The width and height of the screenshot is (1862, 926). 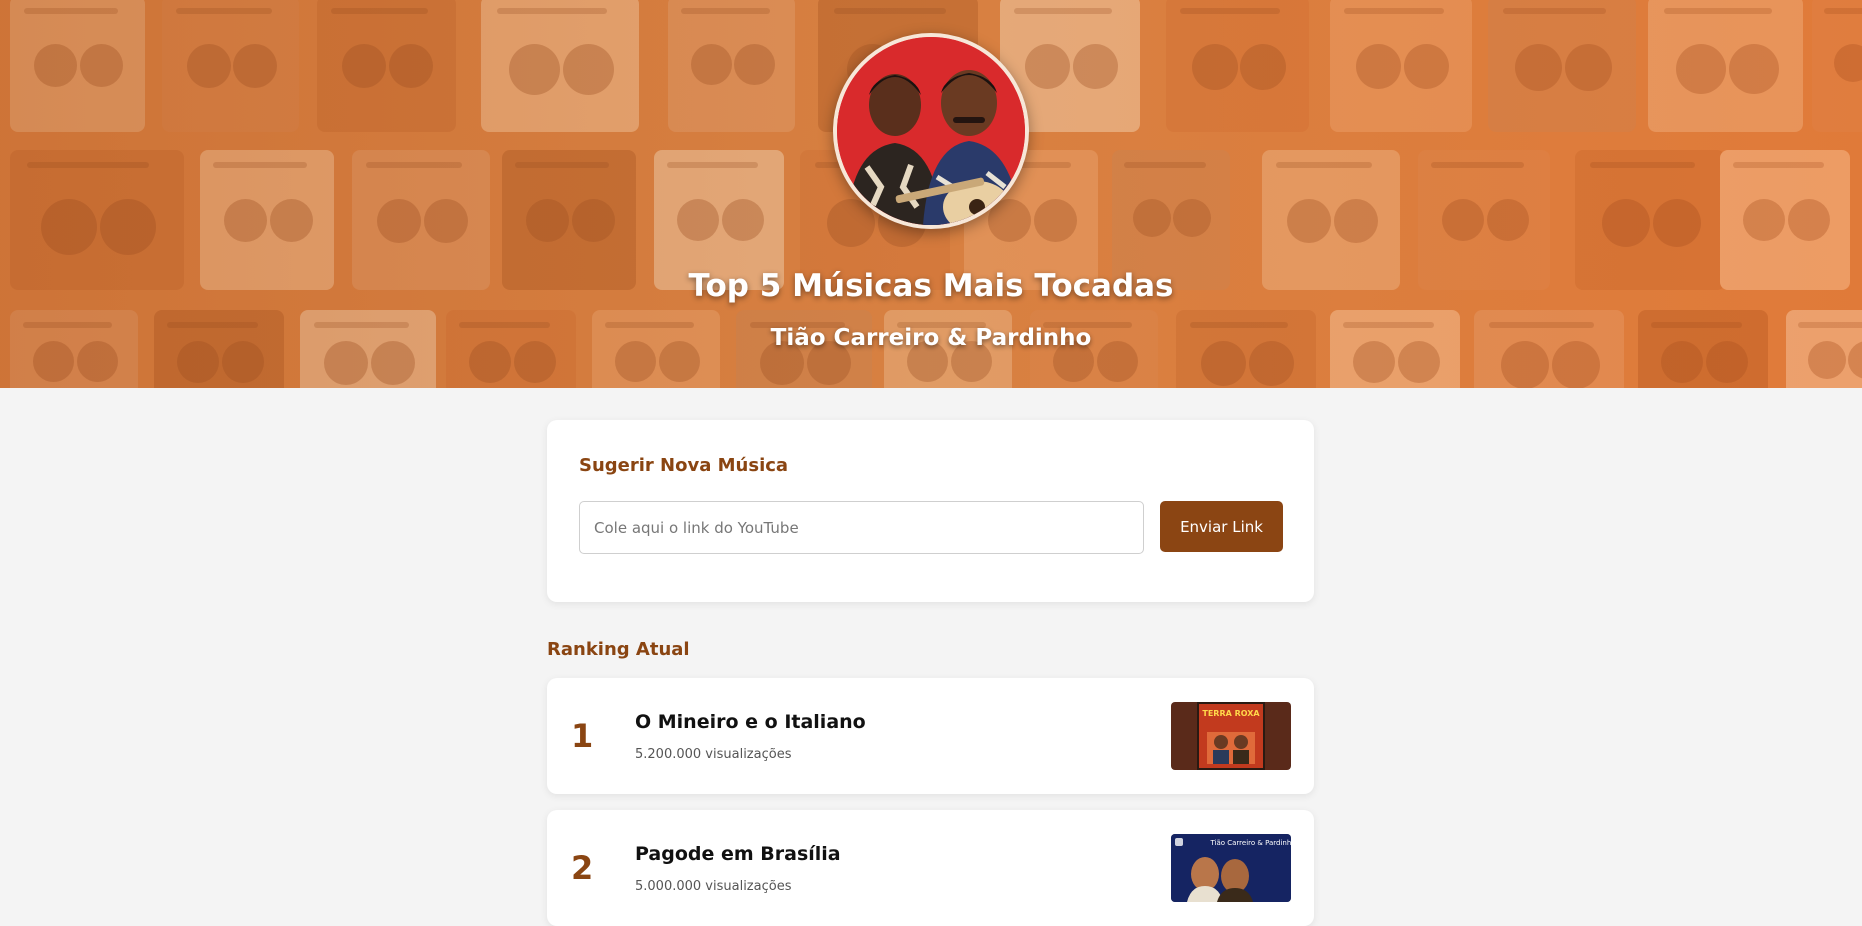 I want to click on artist-photo, so click(x=931, y=131).